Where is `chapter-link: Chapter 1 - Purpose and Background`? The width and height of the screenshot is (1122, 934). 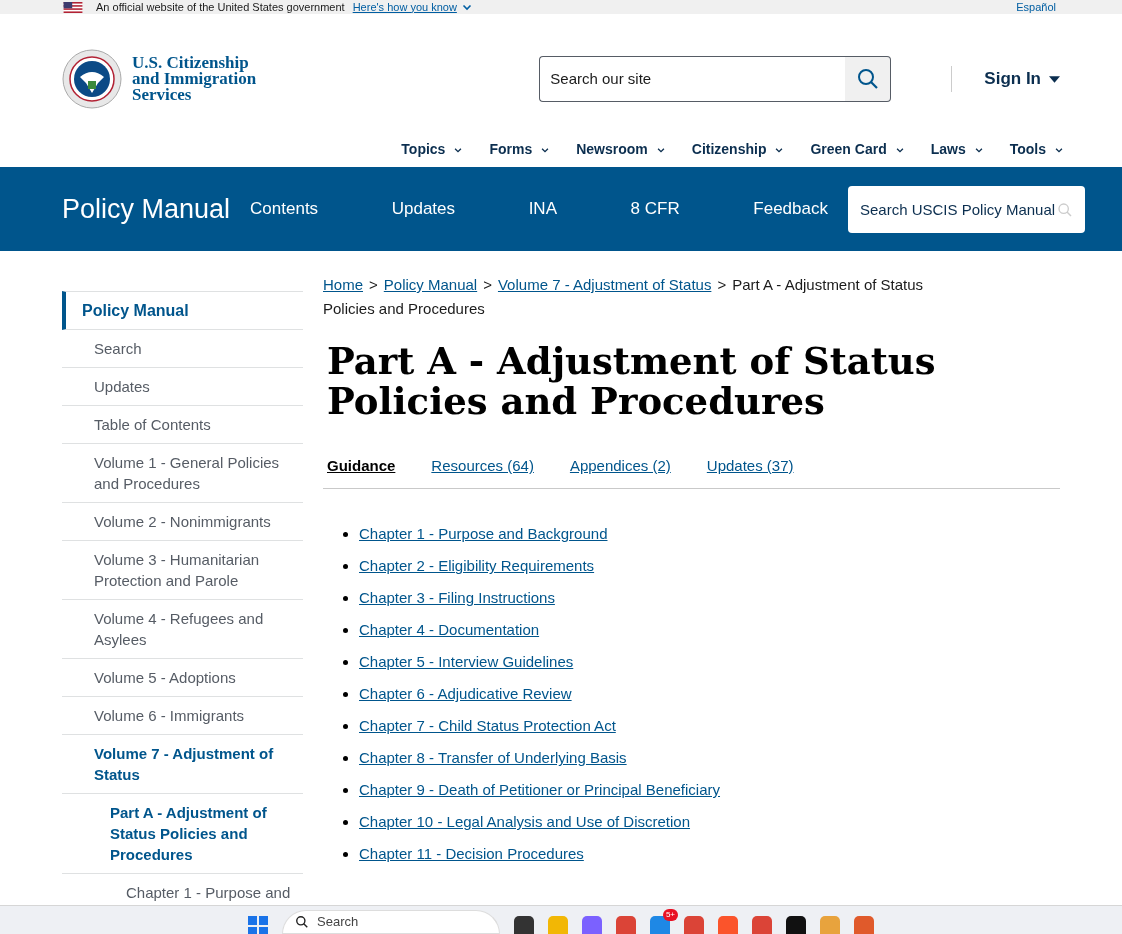
chapter-link: Chapter 1 - Purpose and Background is located at coordinates (483, 534).